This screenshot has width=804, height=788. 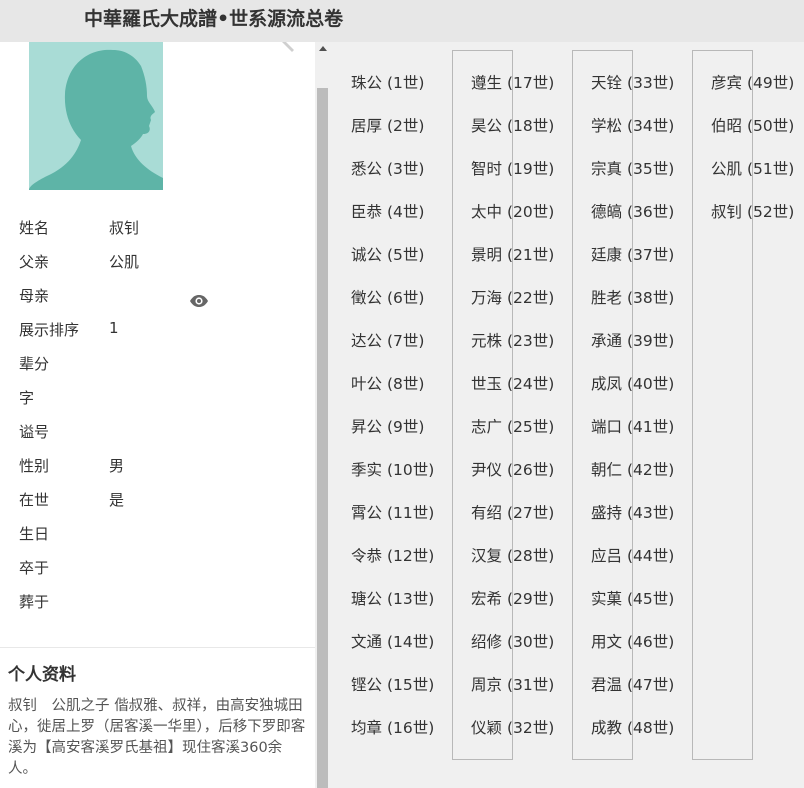 What do you see at coordinates (512, 513) in the screenshot?
I see `generation-node: 有绍 (27世)` at bounding box center [512, 513].